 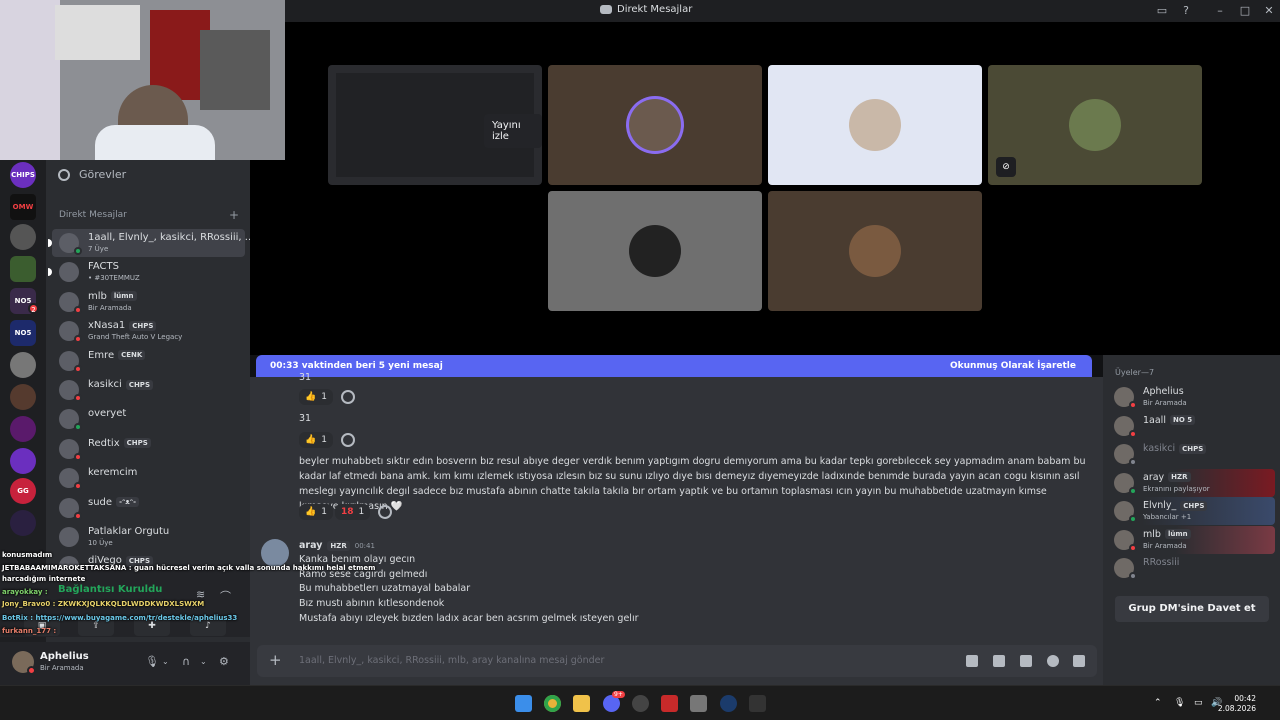 What do you see at coordinates (1192, 539) in the screenshot?
I see `member-item: mlb lümn Bir Aramada` at bounding box center [1192, 539].